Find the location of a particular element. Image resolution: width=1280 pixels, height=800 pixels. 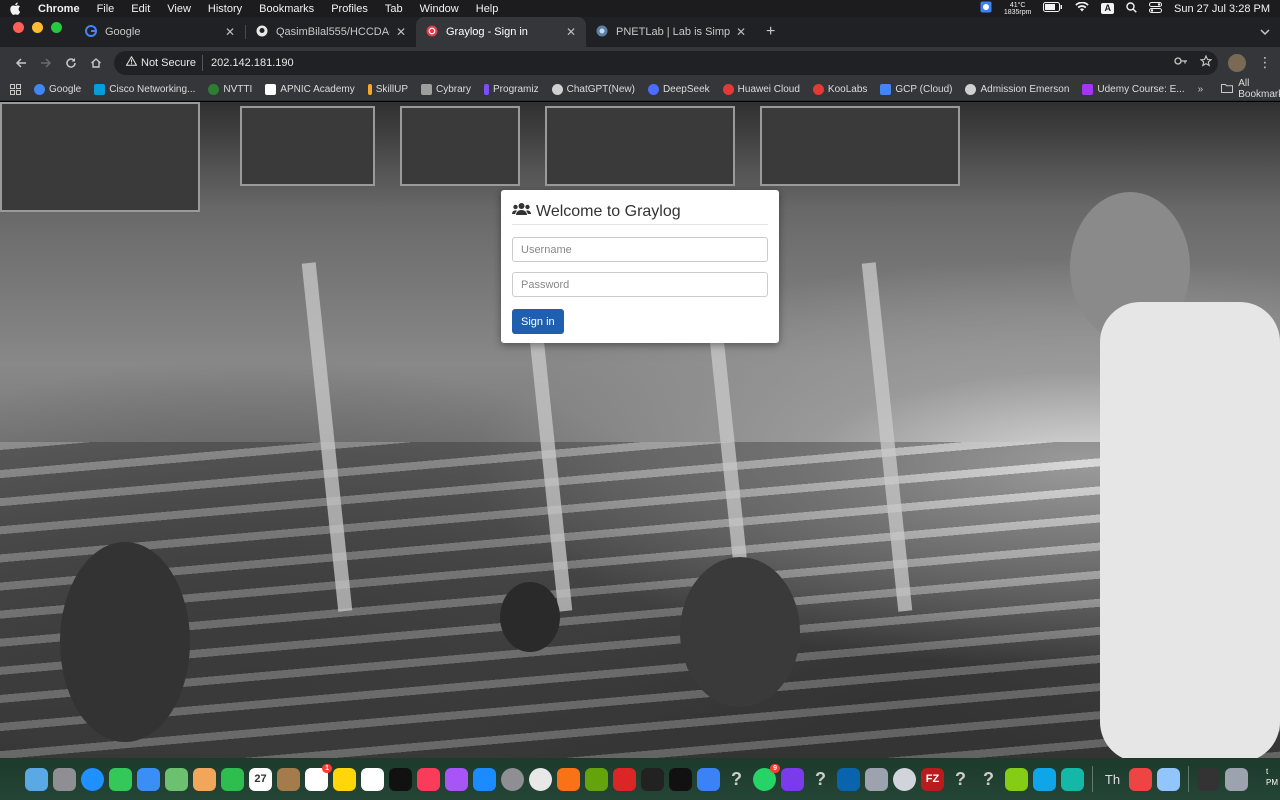

photos-icon is located at coordinates (204, 779).